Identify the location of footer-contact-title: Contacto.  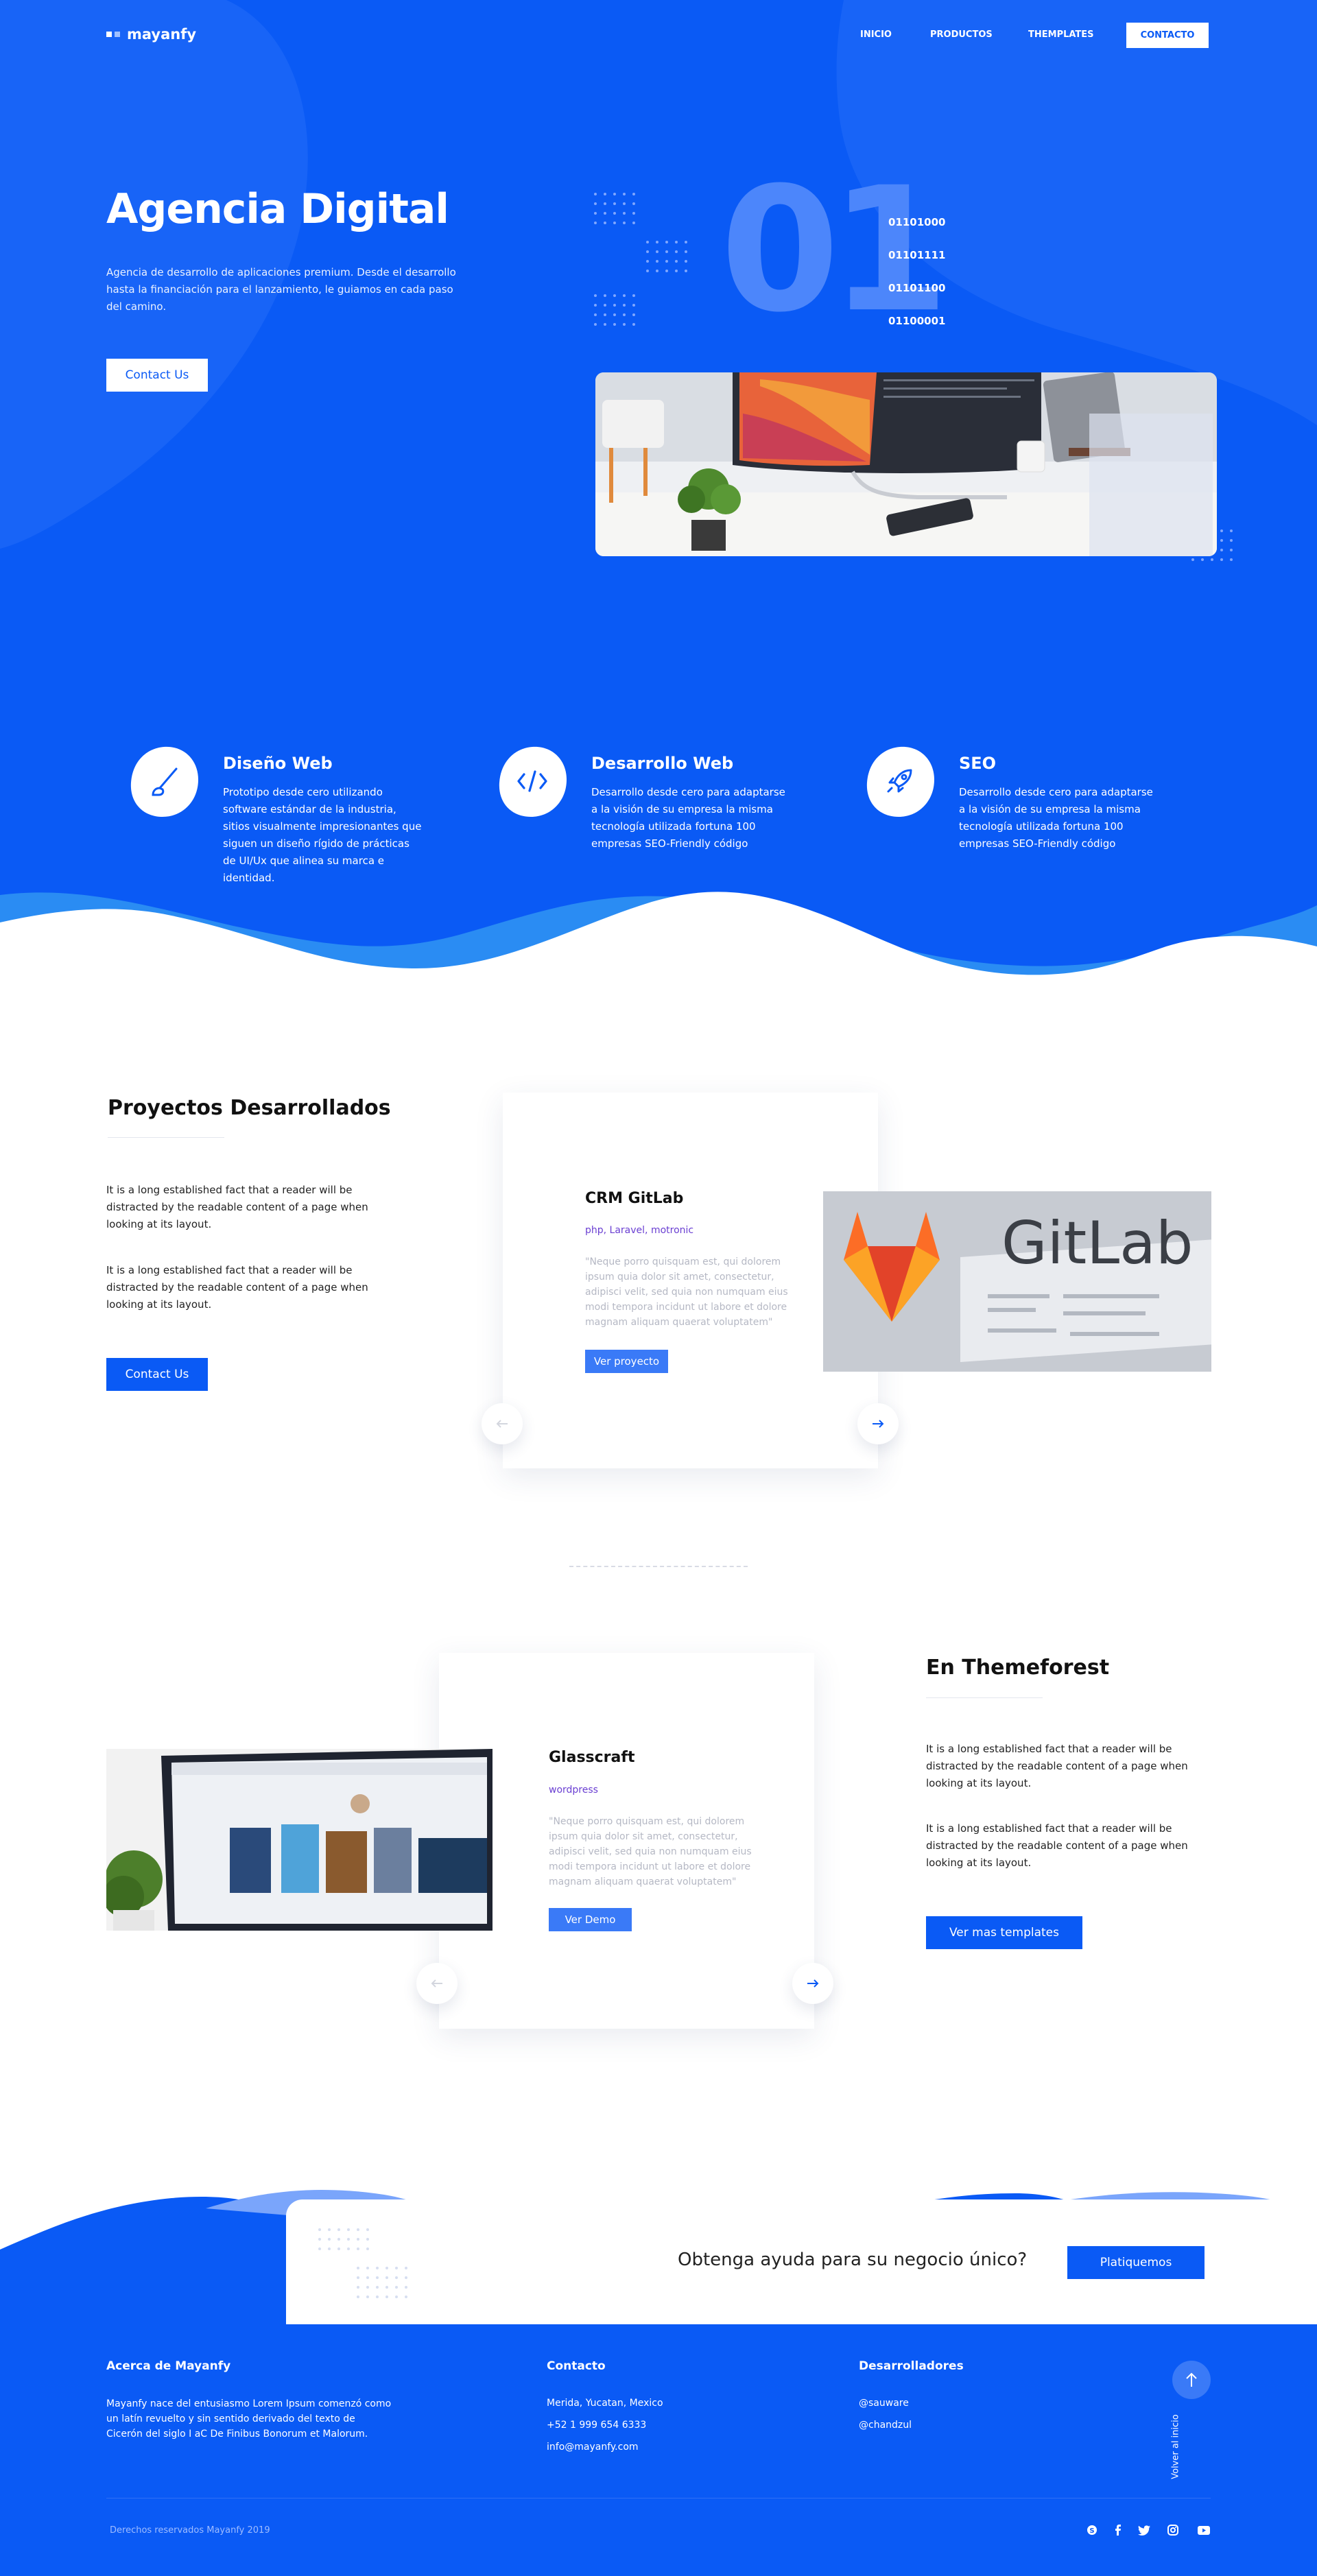
(576, 2366).